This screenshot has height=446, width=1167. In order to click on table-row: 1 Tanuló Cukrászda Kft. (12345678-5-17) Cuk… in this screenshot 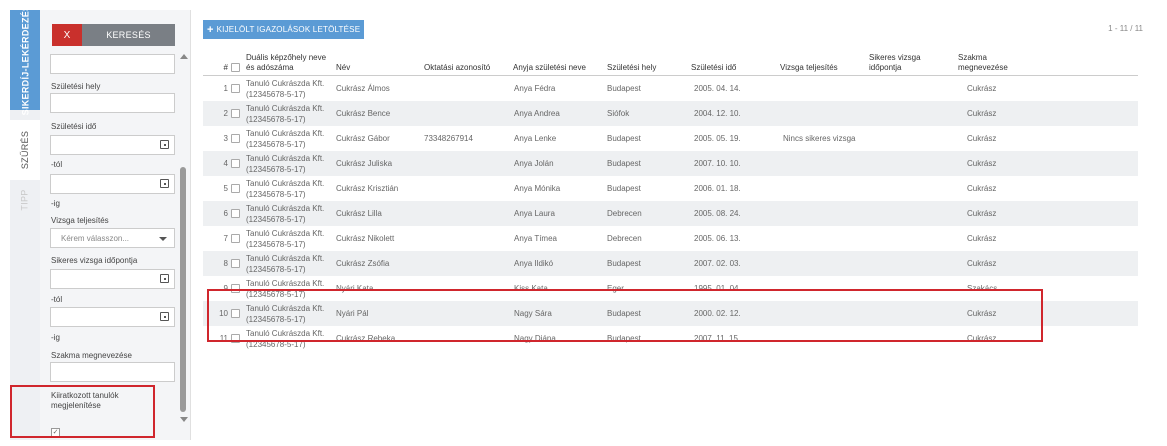, I will do `click(670, 88)`.